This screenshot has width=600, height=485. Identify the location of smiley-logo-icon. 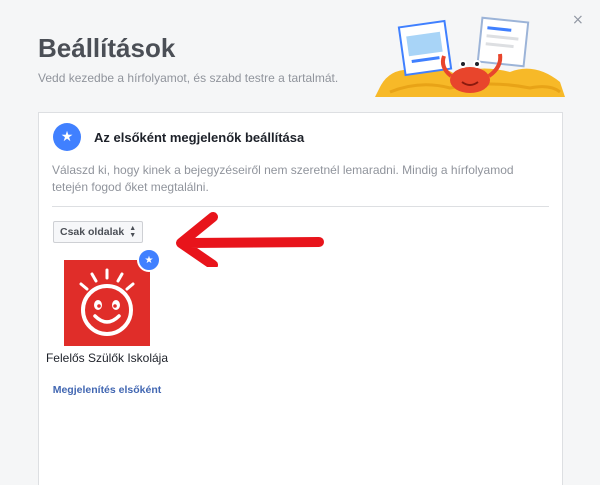
(107, 302).